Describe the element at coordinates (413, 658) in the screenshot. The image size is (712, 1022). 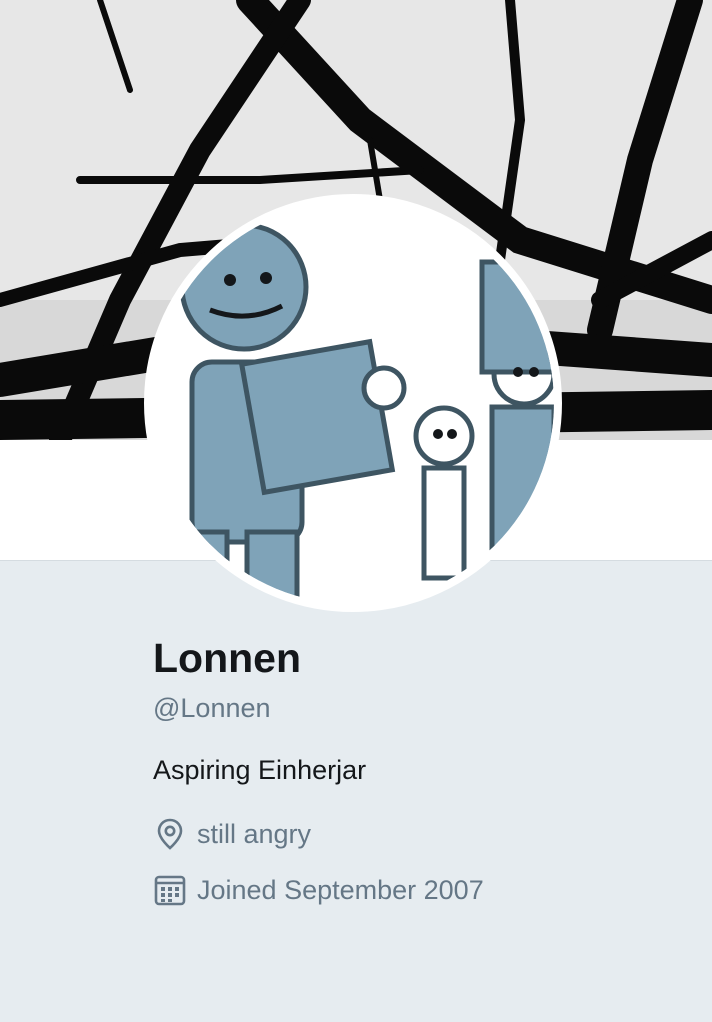
I see `profile-name: Lonnen` at that location.